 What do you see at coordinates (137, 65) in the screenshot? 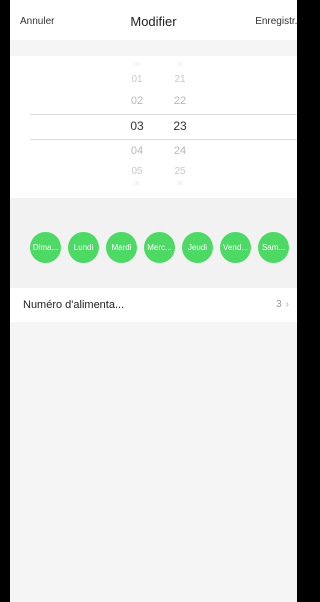
I see `hour-option: 00` at bounding box center [137, 65].